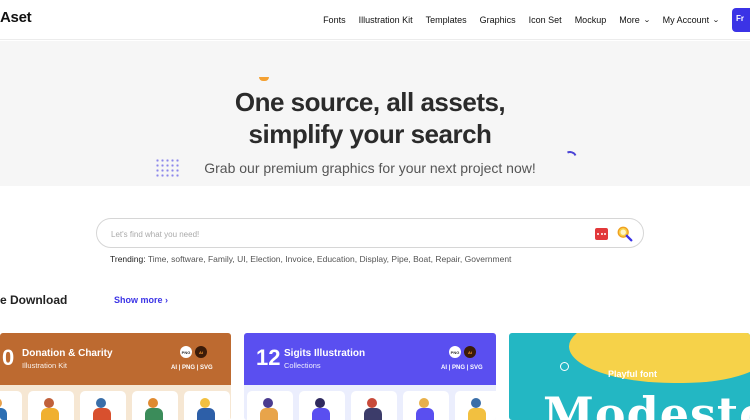 The width and height of the screenshot is (750, 420). Describe the element at coordinates (686, 20) in the screenshot. I see `nav-account-label: My Account` at that location.